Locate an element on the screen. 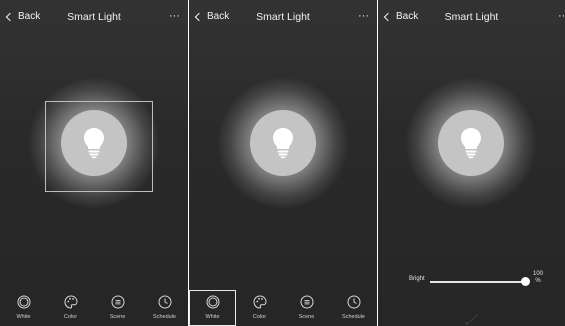  brightness-slider-row: Bright 100 % is located at coordinates (471, 281).